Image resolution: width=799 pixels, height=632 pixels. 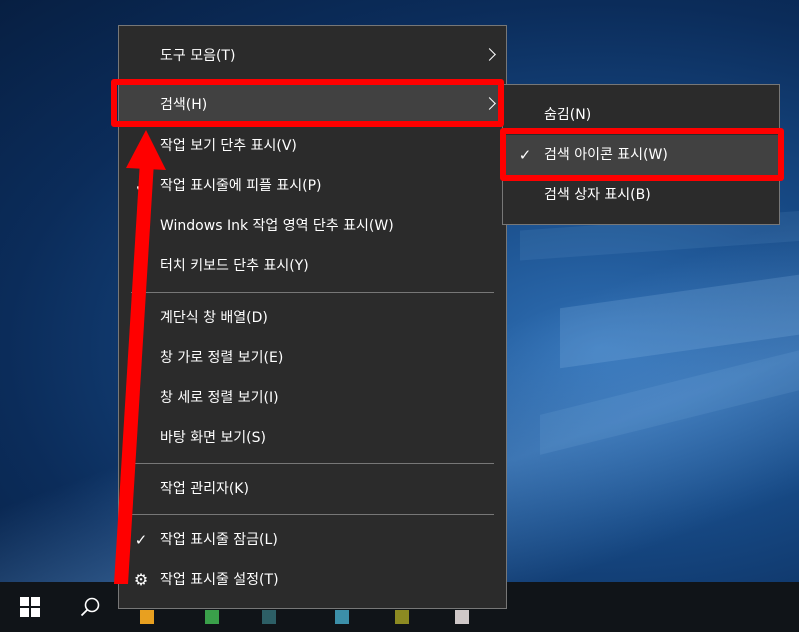 I want to click on menu-item-toolbars: 도구 모음(T), so click(x=312, y=56).